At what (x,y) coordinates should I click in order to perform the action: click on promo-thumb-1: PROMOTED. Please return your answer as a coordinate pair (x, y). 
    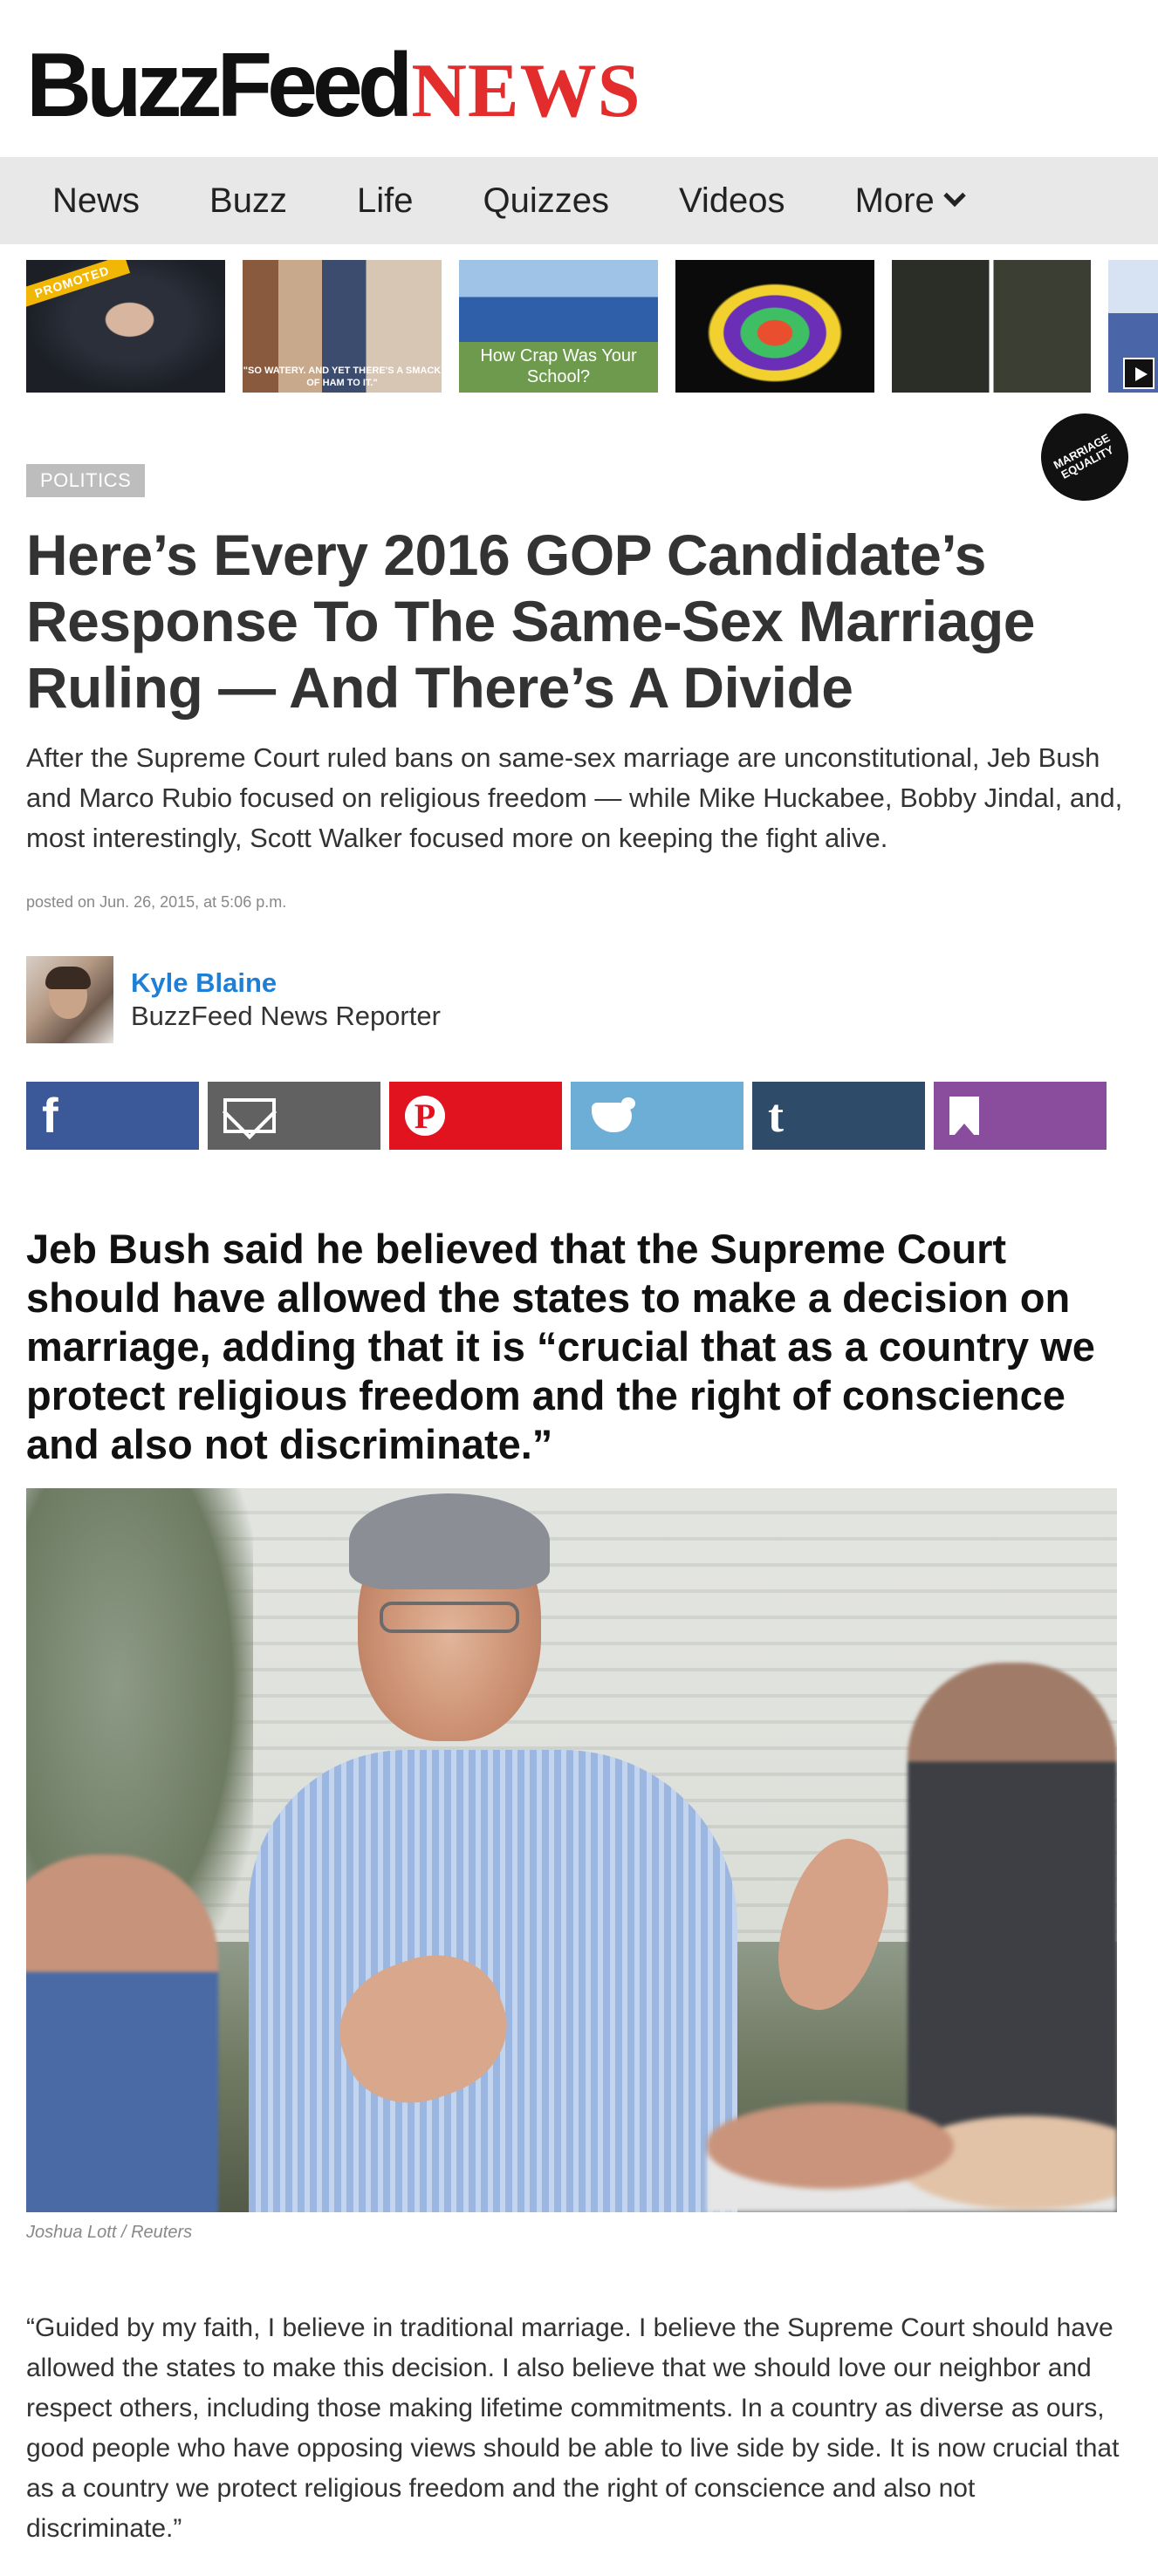
    Looking at the image, I should click on (125, 326).